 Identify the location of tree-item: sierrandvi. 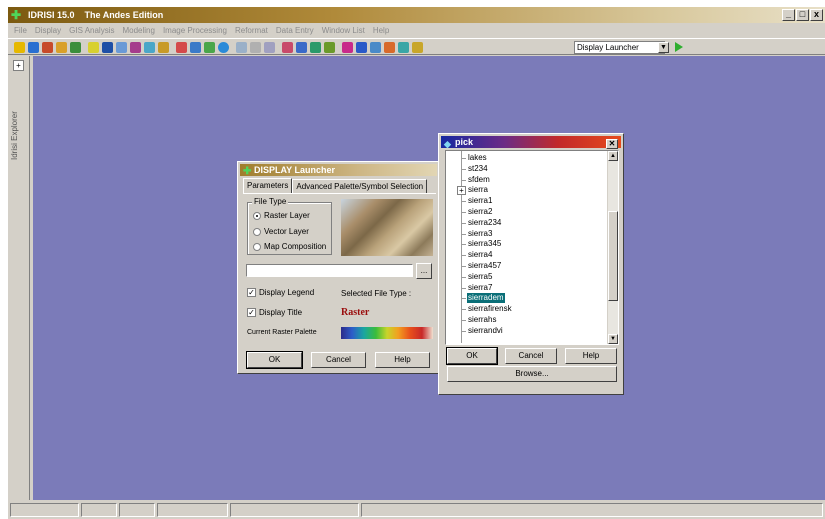
(485, 331).